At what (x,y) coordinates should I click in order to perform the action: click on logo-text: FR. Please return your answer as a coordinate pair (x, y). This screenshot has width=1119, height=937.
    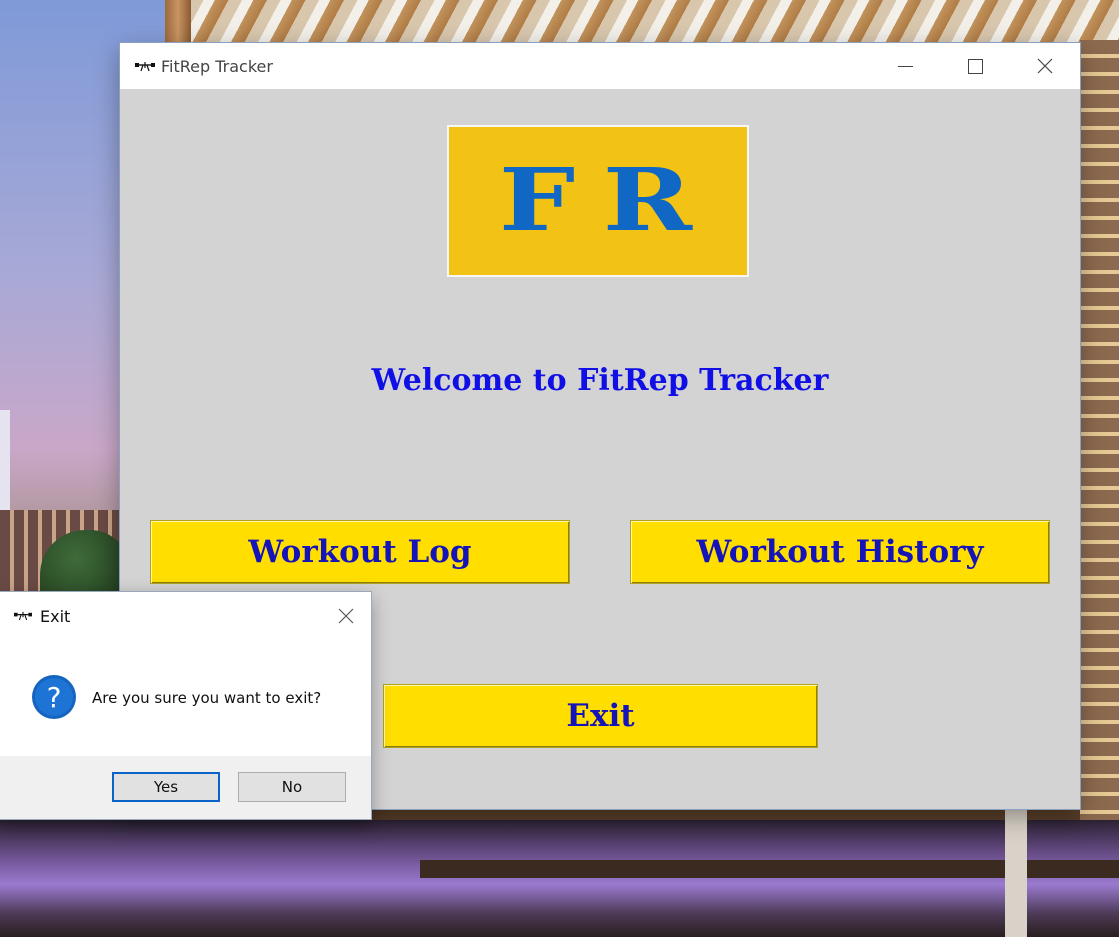
    Looking at the image, I should click on (609, 200).